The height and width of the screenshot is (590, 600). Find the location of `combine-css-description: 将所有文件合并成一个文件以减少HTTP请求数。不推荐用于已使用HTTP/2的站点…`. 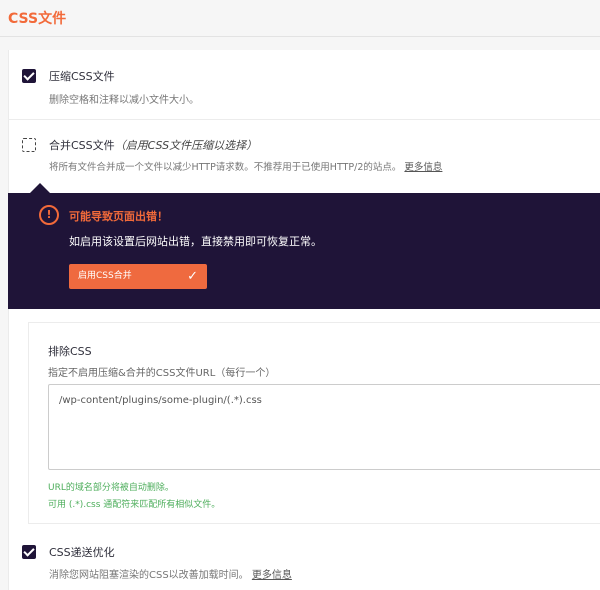

combine-css-description: 将所有文件合并成一个文件以减少HTTP请求数。不推荐用于已使用HTTP/2的站点… is located at coordinates (245, 166).